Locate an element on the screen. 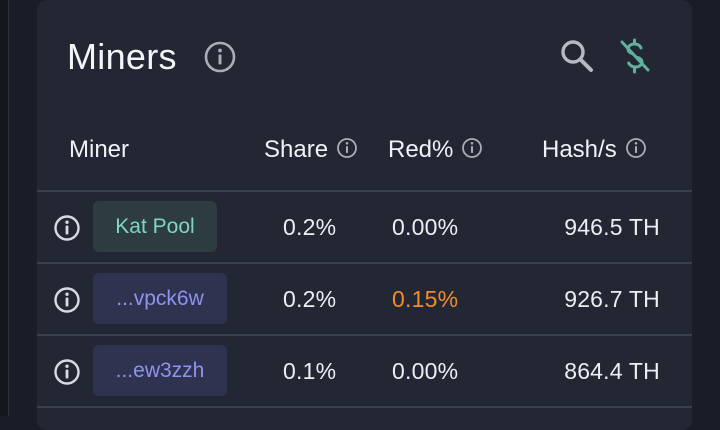 The image size is (720, 430). left-panel-edge is located at coordinates (4, 208).